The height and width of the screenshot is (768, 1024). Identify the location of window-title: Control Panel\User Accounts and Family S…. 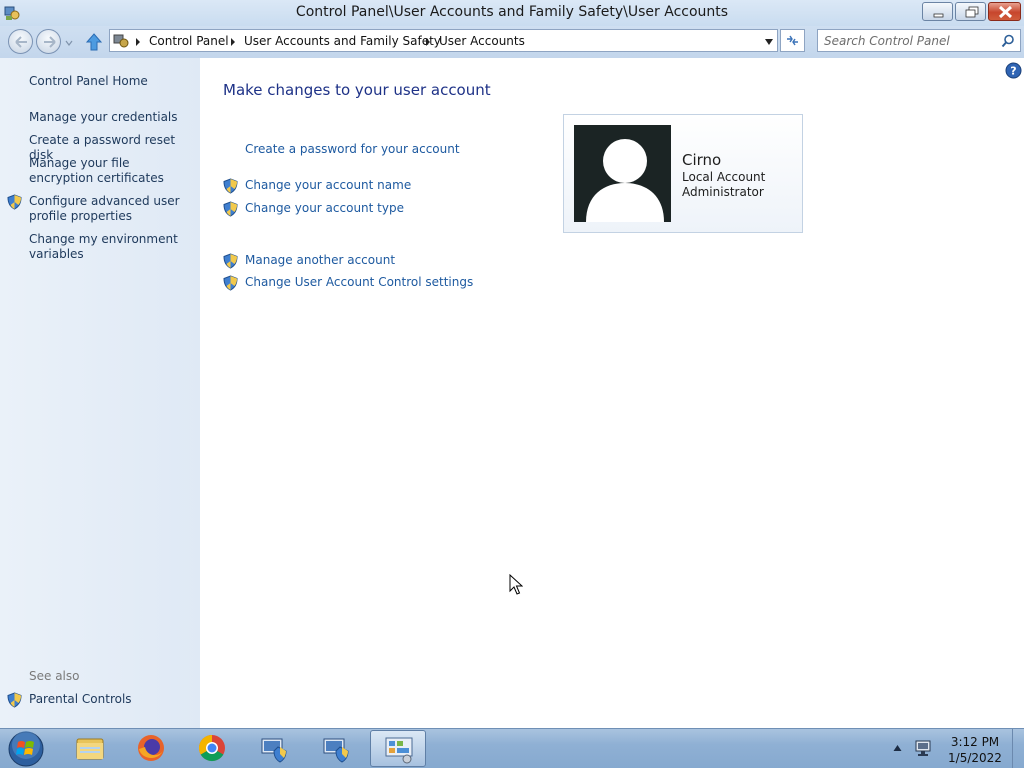
(512, 12).